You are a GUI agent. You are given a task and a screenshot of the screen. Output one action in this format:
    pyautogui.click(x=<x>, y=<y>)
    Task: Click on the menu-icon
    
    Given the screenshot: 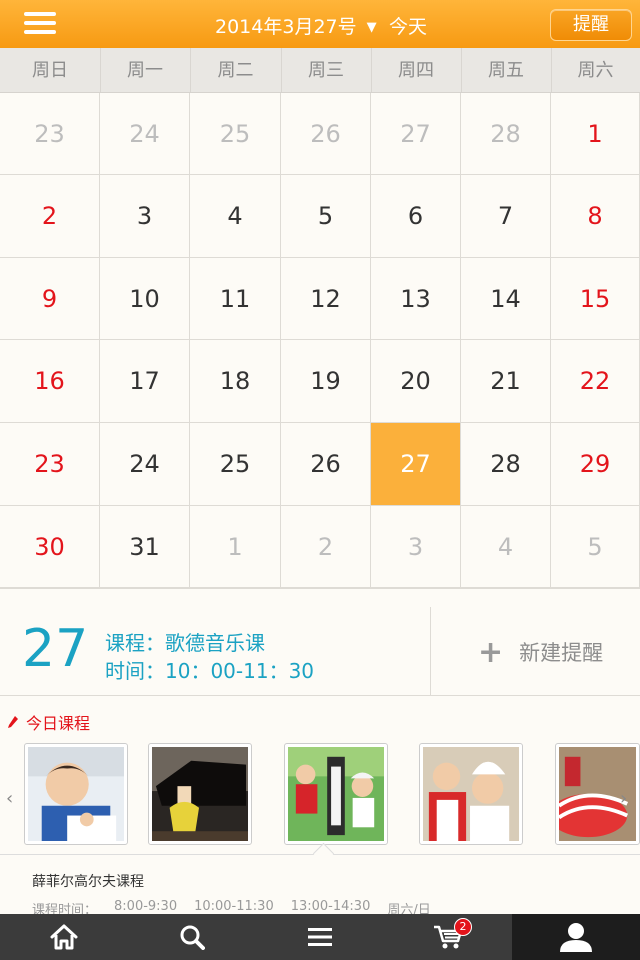 What is the action you would take?
    pyautogui.click(x=320, y=937)
    